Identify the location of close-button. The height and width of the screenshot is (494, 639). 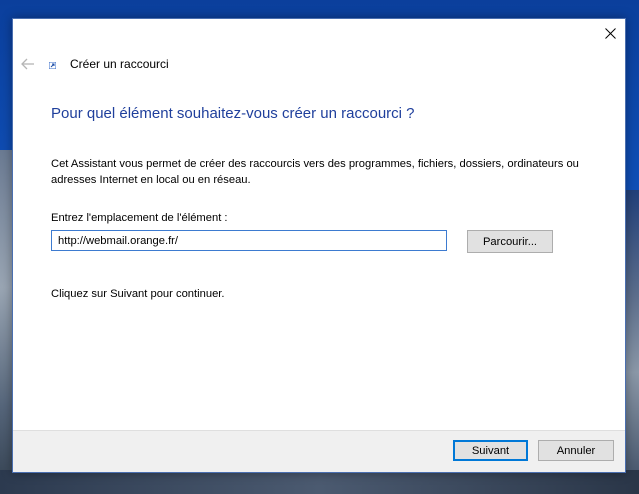
(610, 33).